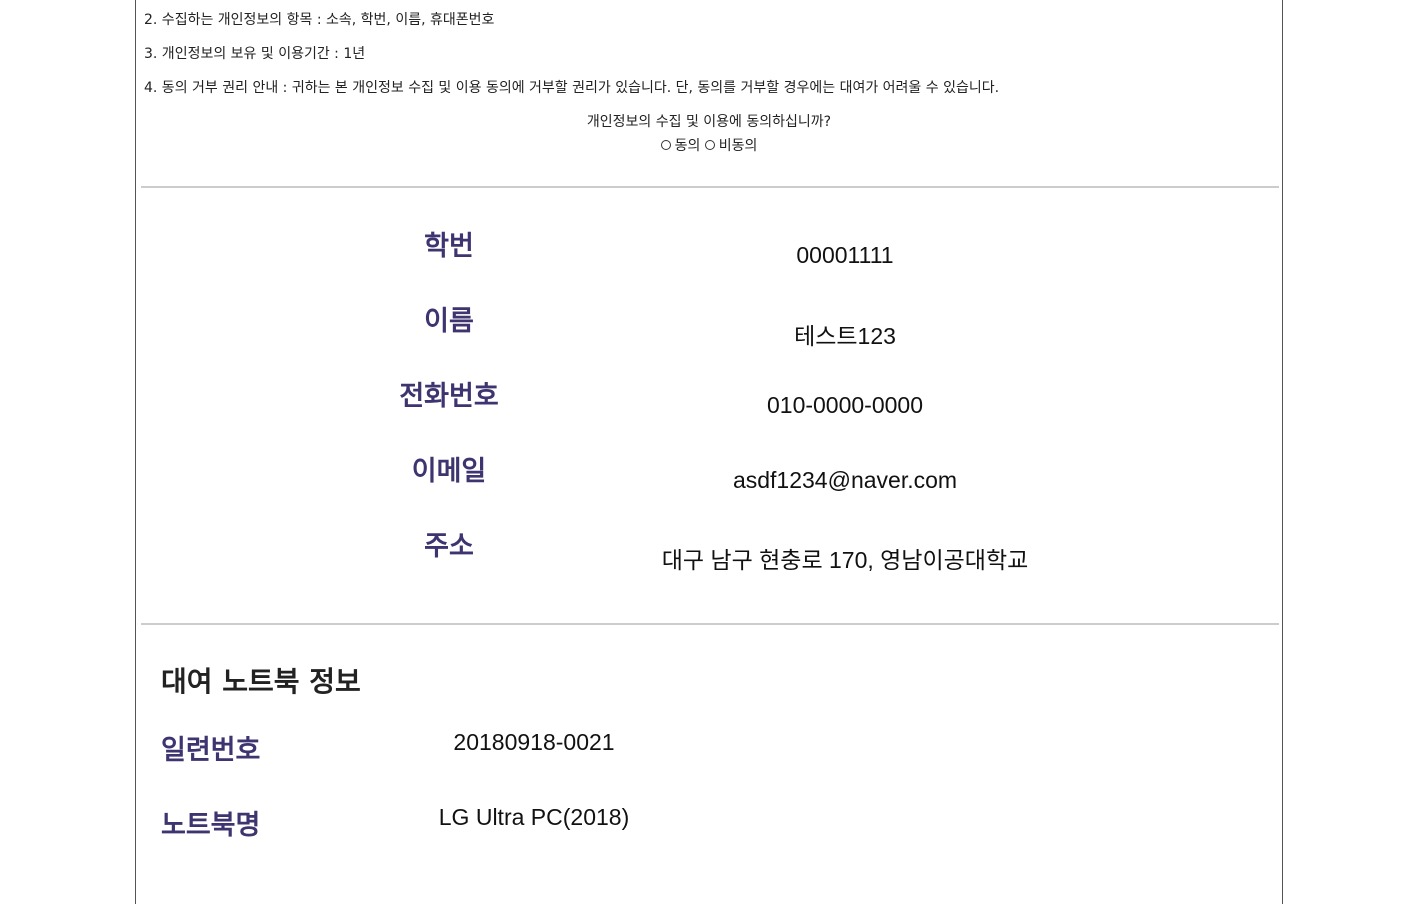 The image size is (1403, 904). Describe the element at coordinates (255, 54) in the screenshot. I see `terms-item-retention-period: 3. 개인정보의 보유 및 이용기간 : 1년` at that location.